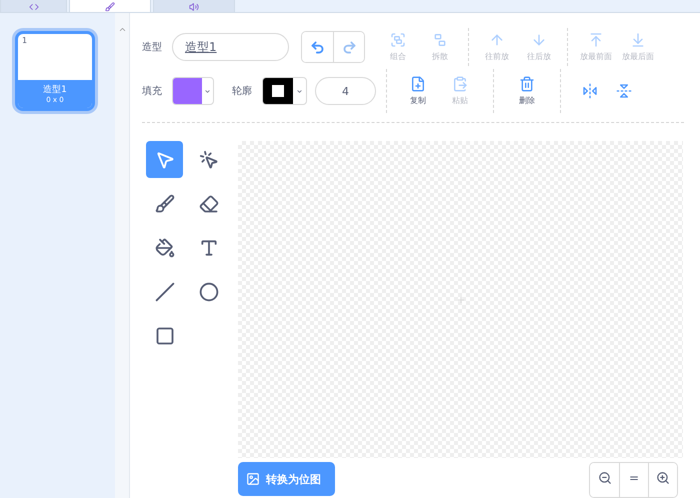 The width and height of the screenshot is (700, 498). What do you see at coordinates (286, 479) in the screenshot?
I see `convert-button: 转换为位图` at bounding box center [286, 479].